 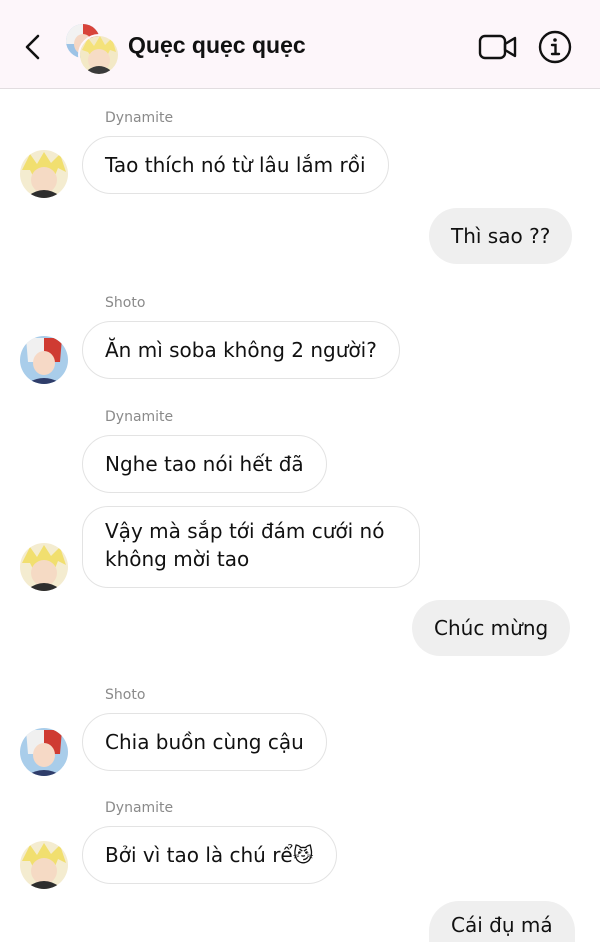 What do you see at coordinates (502, 921) in the screenshot?
I see `message-bubble-outgoing: Cái đụ má` at bounding box center [502, 921].